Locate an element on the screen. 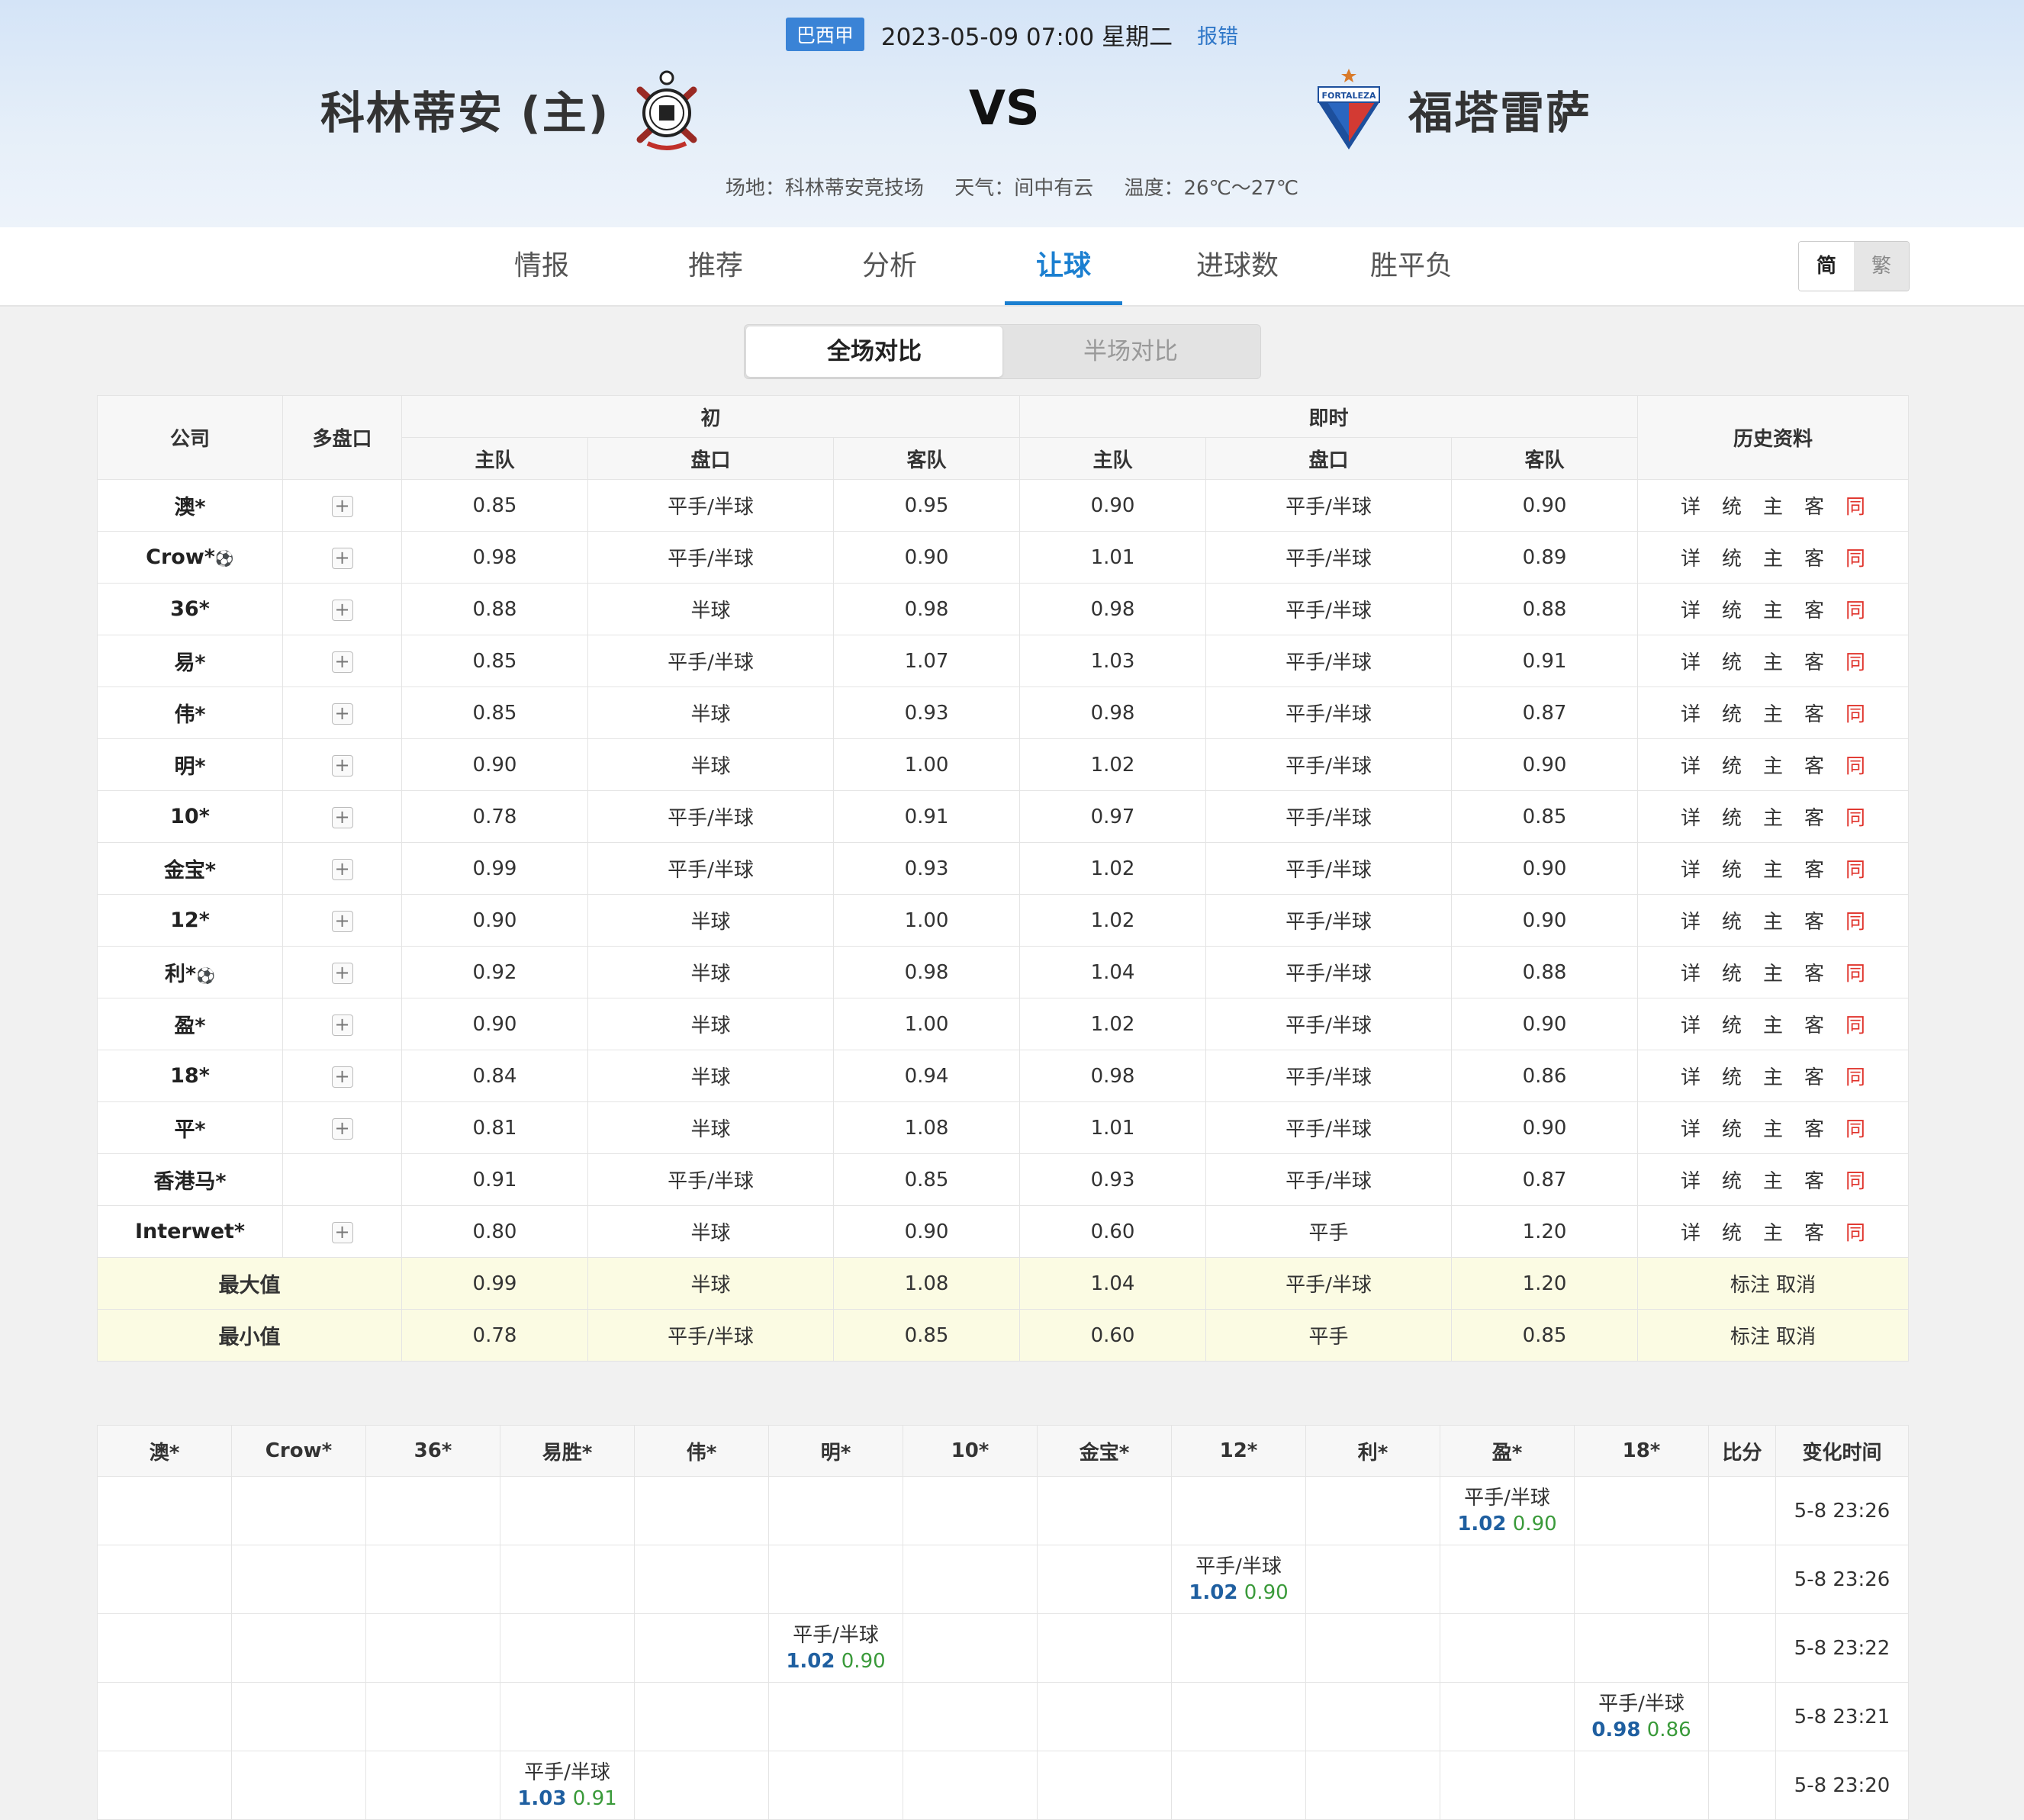 Image resolution: width=2024 pixels, height=1820 pixels. company-cell: 36* is located at coordinates (190, 609).